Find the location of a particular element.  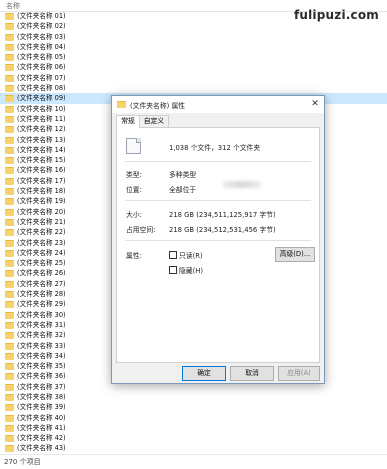

folder-row: (文件夹名称 05) is located at coordinates (193, 57).